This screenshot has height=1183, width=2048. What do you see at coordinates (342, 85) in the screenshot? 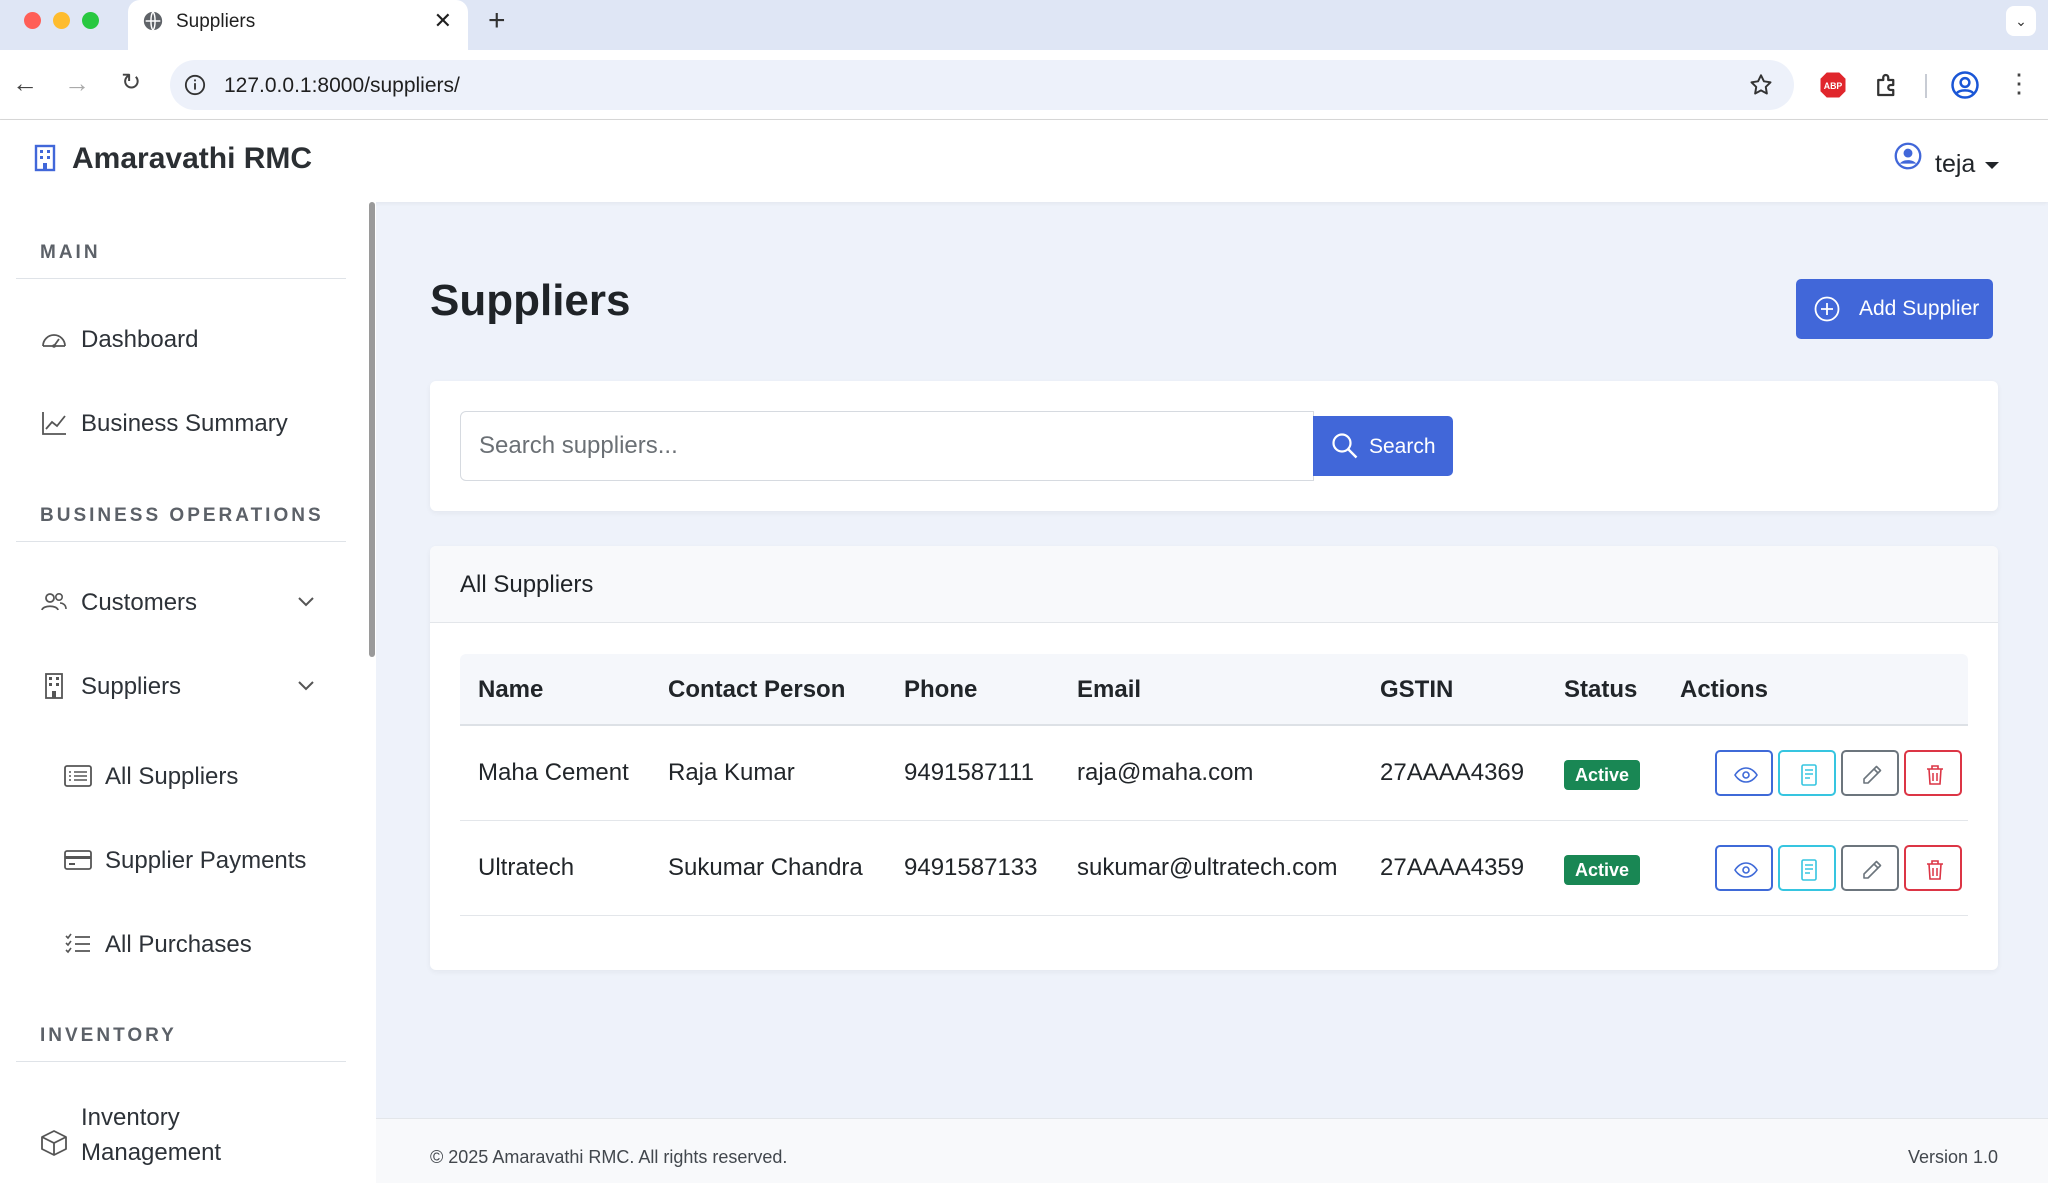
I see `url-text: 127.0.0.1:8000/suppliers/` at bounding box center [342, 85].